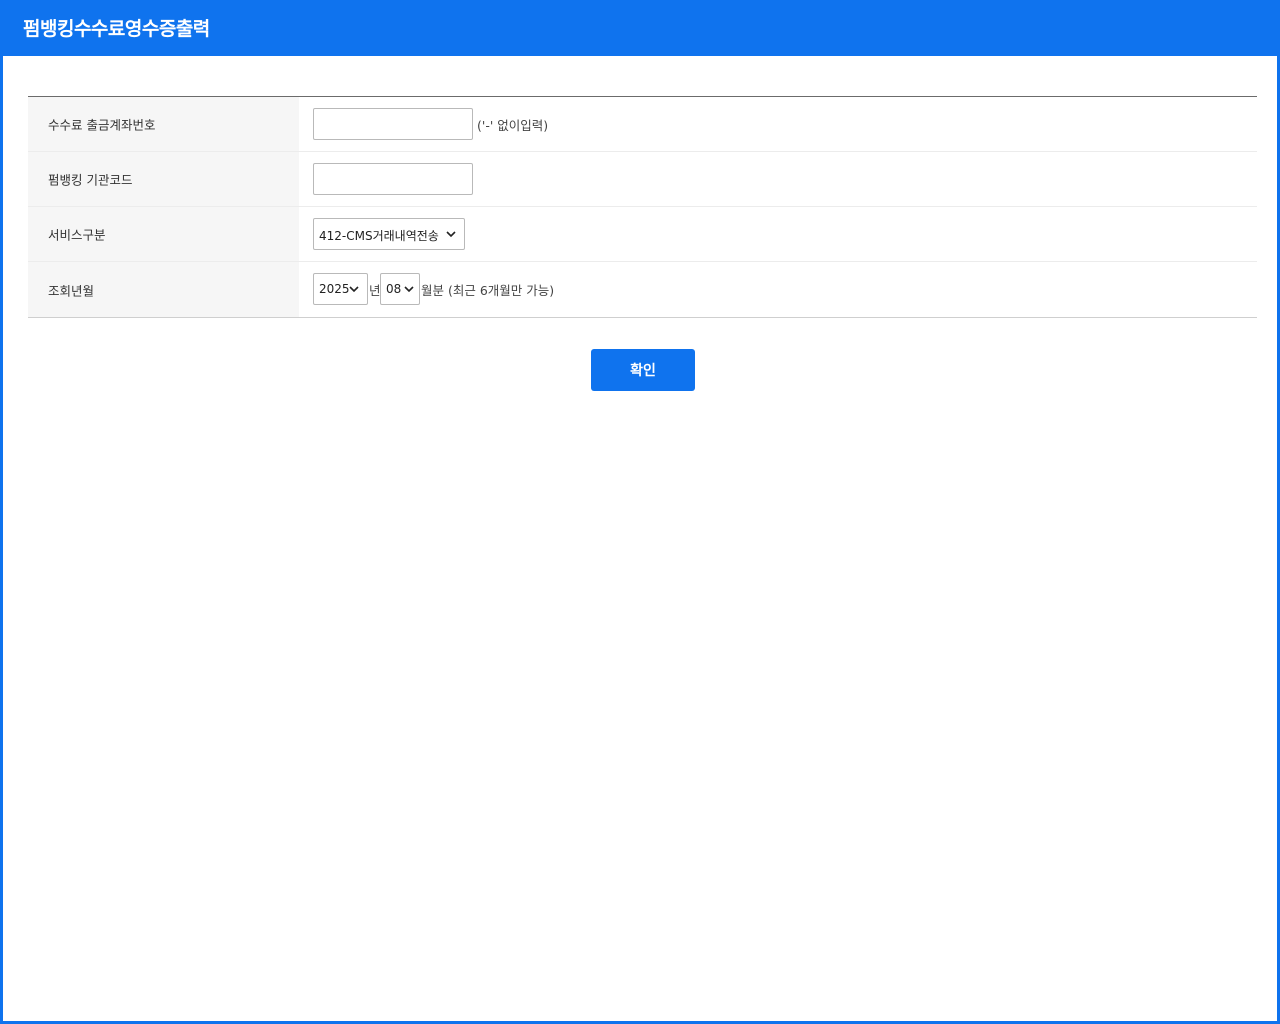 This screenshot has width=1280, height=1024. Describe the element at coordinates (778, 124) in the screenshot. I see `value-cell: ('-' 없이입력)` at that location.